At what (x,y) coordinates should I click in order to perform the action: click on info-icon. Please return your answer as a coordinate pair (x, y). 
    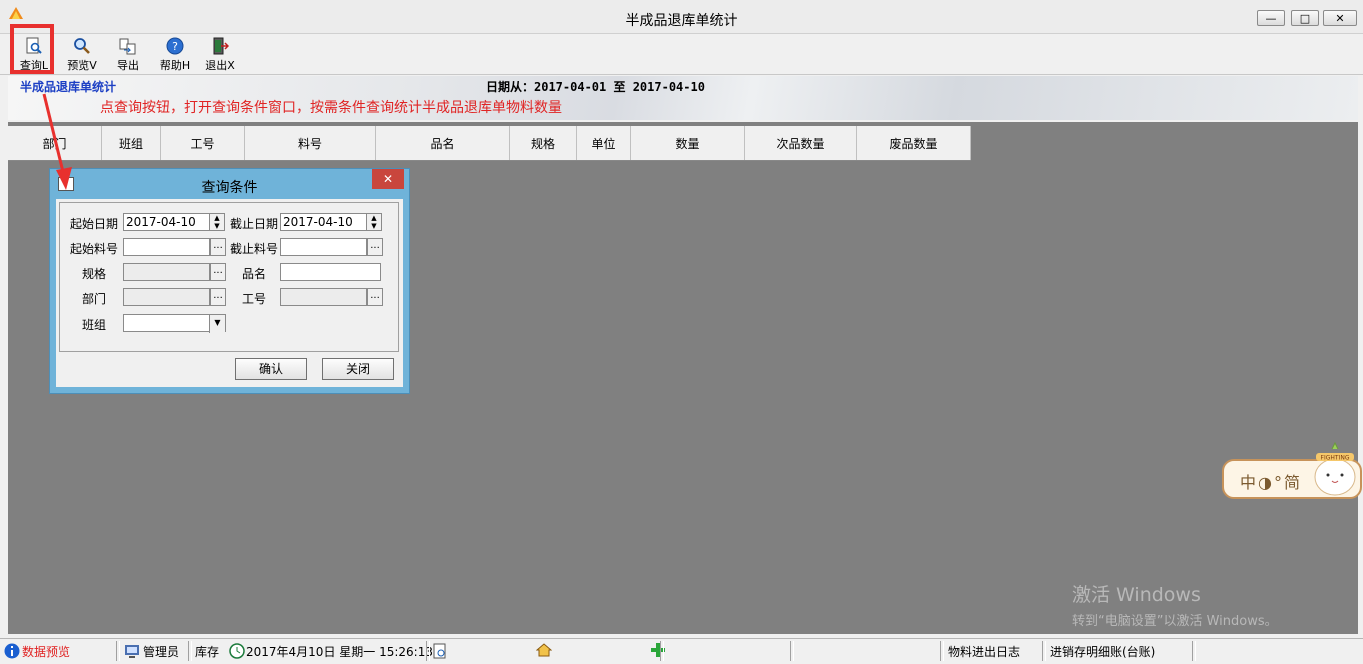
    Looking at the image, I should click on (12, 651).